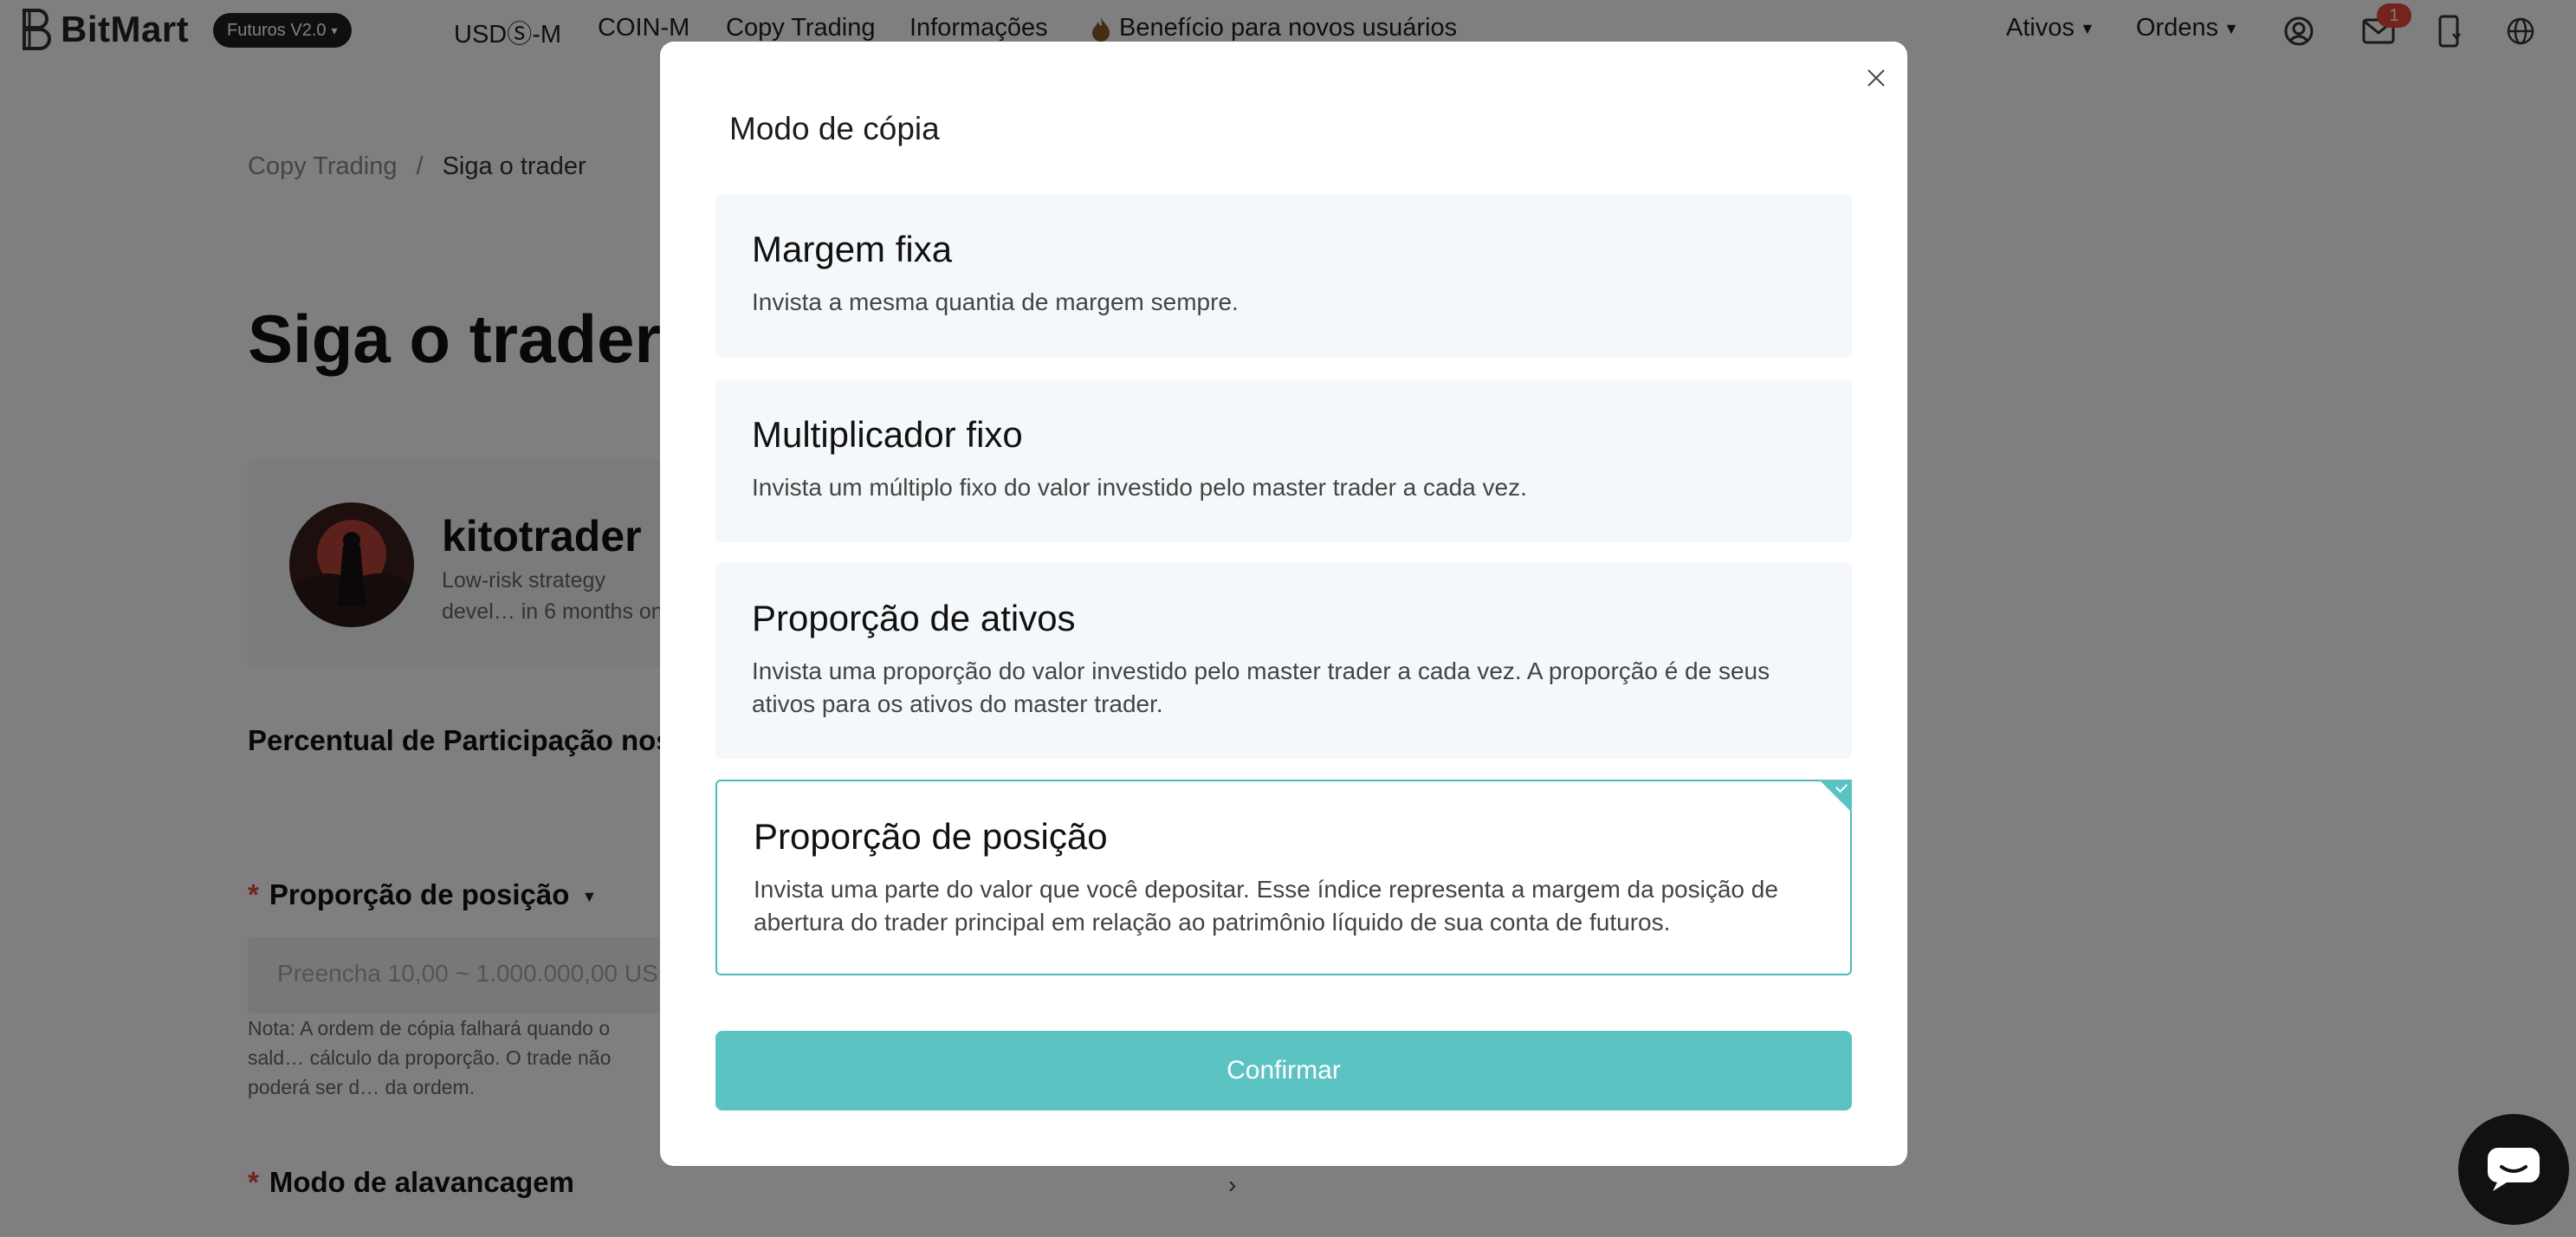 The width and height of the screenshot is (2576, 1237). I want to click on support-chat-button, so click(2513, 1170).